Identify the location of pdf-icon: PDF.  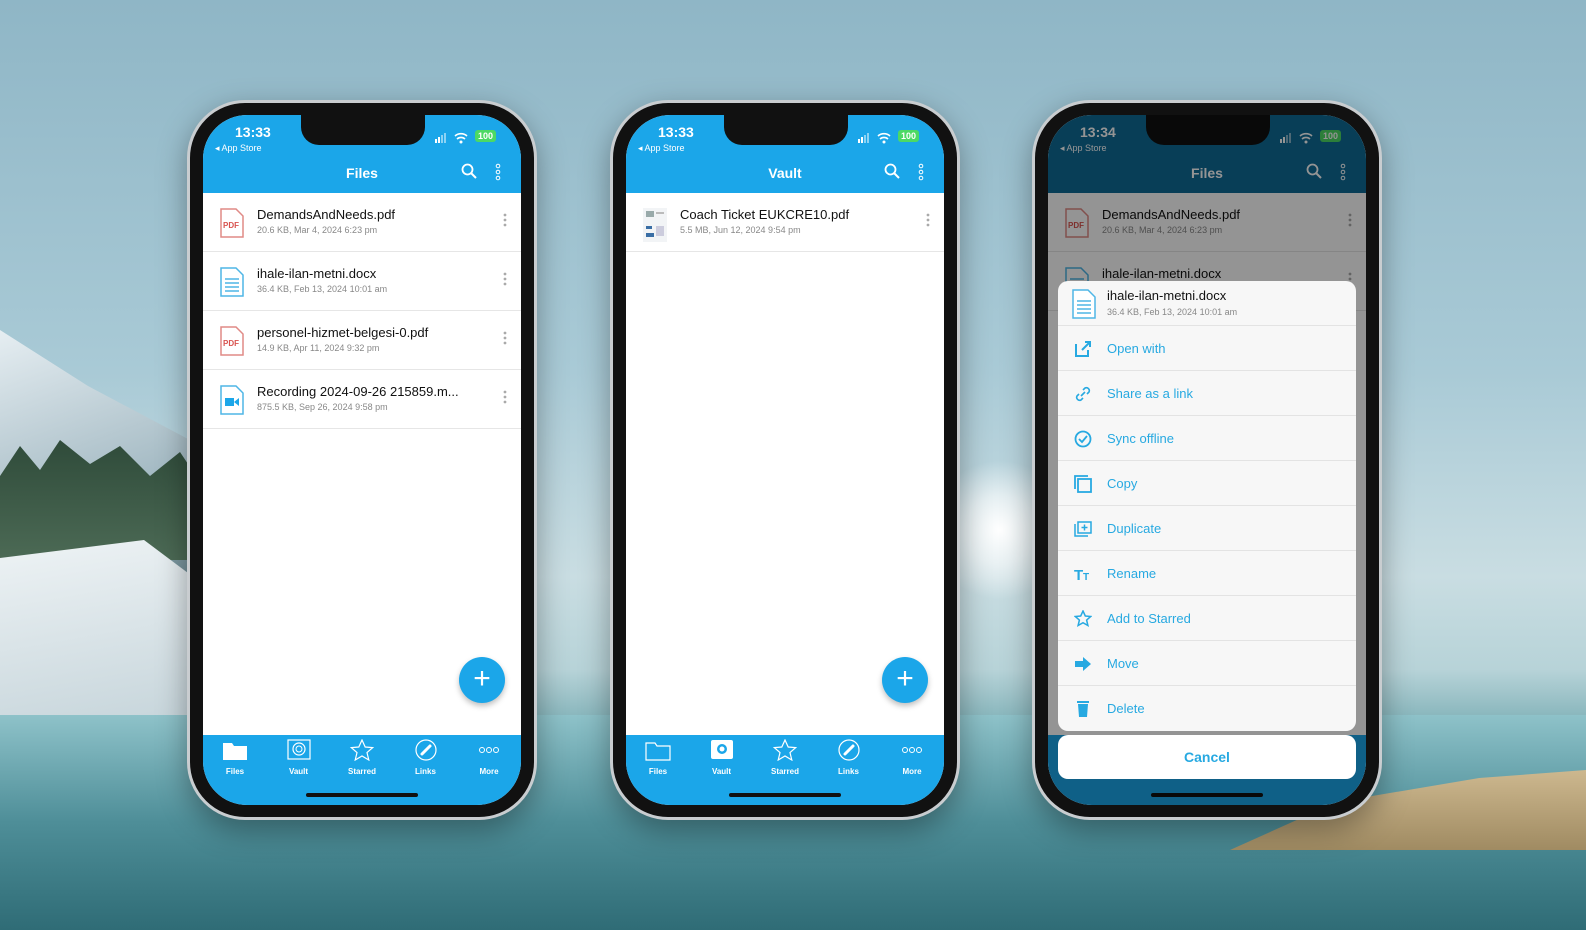
(232, 343).